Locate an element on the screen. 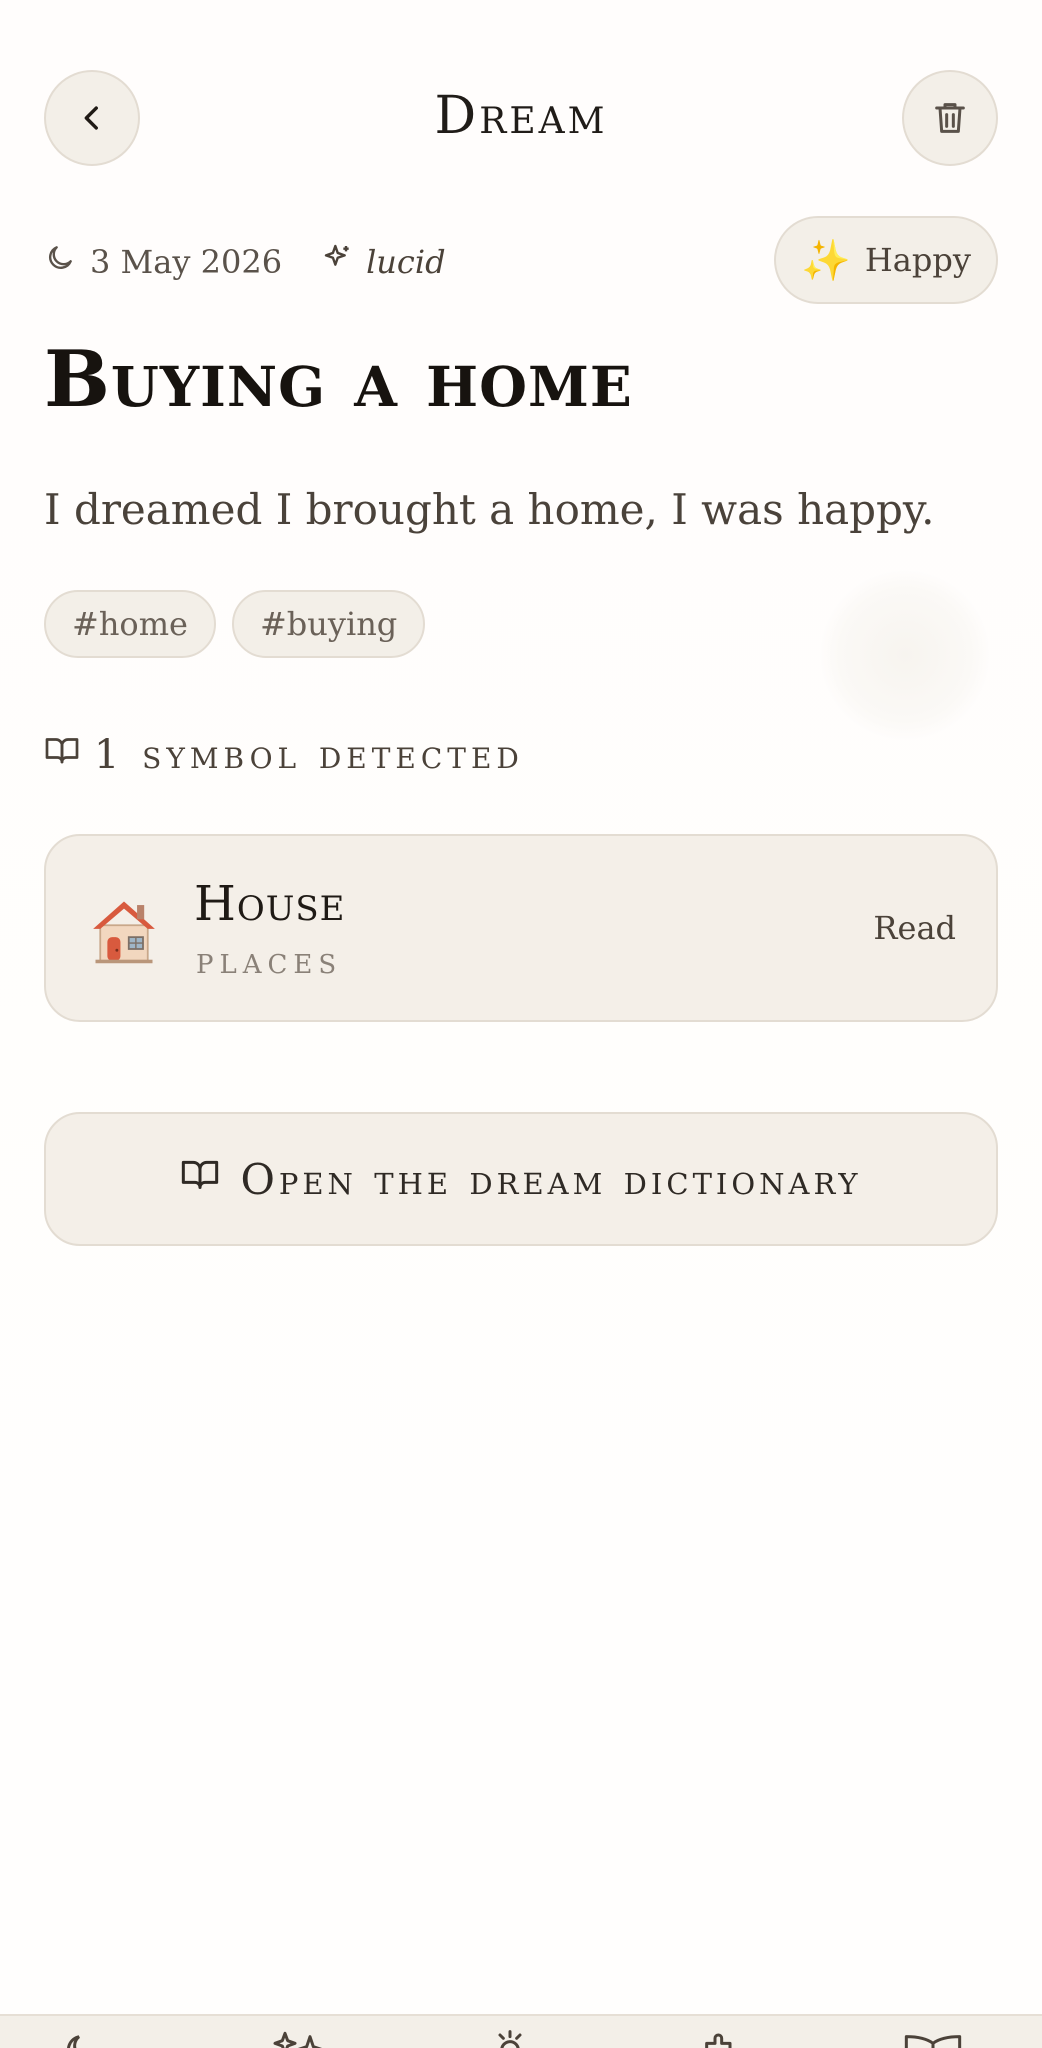 The width and height of the screenshot is (1042, 2048). mood-label: Happy is located at coordinates (917, 260).